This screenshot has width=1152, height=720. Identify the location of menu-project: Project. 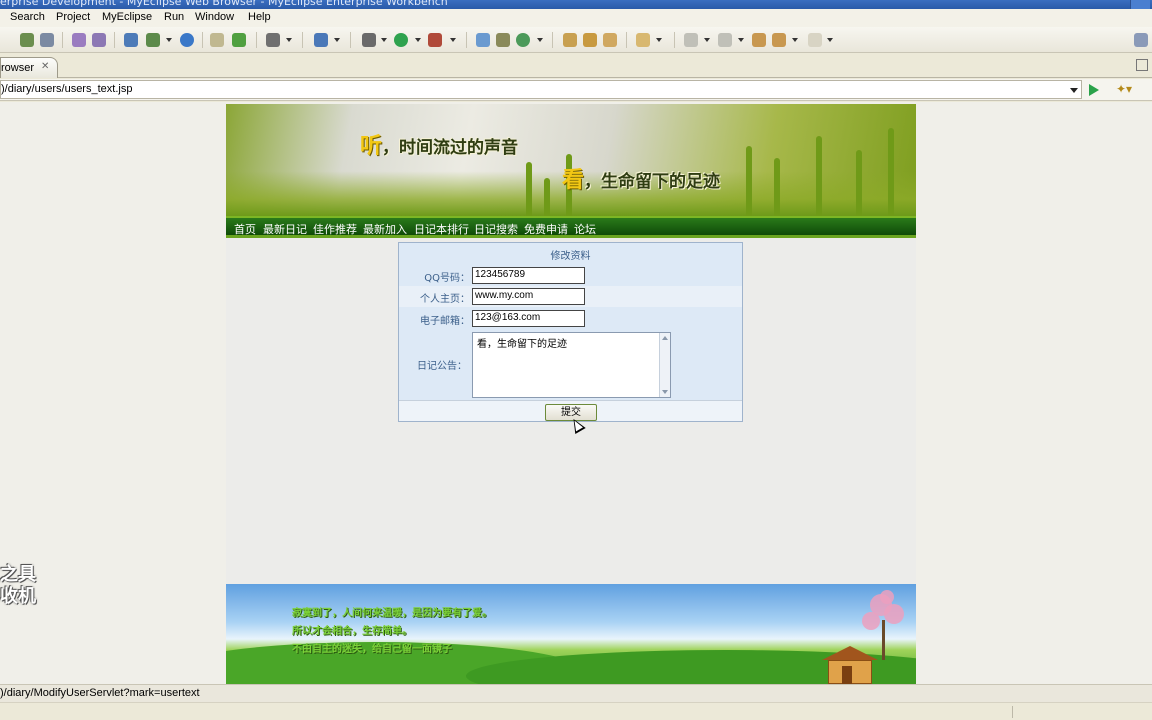
(73, 17).